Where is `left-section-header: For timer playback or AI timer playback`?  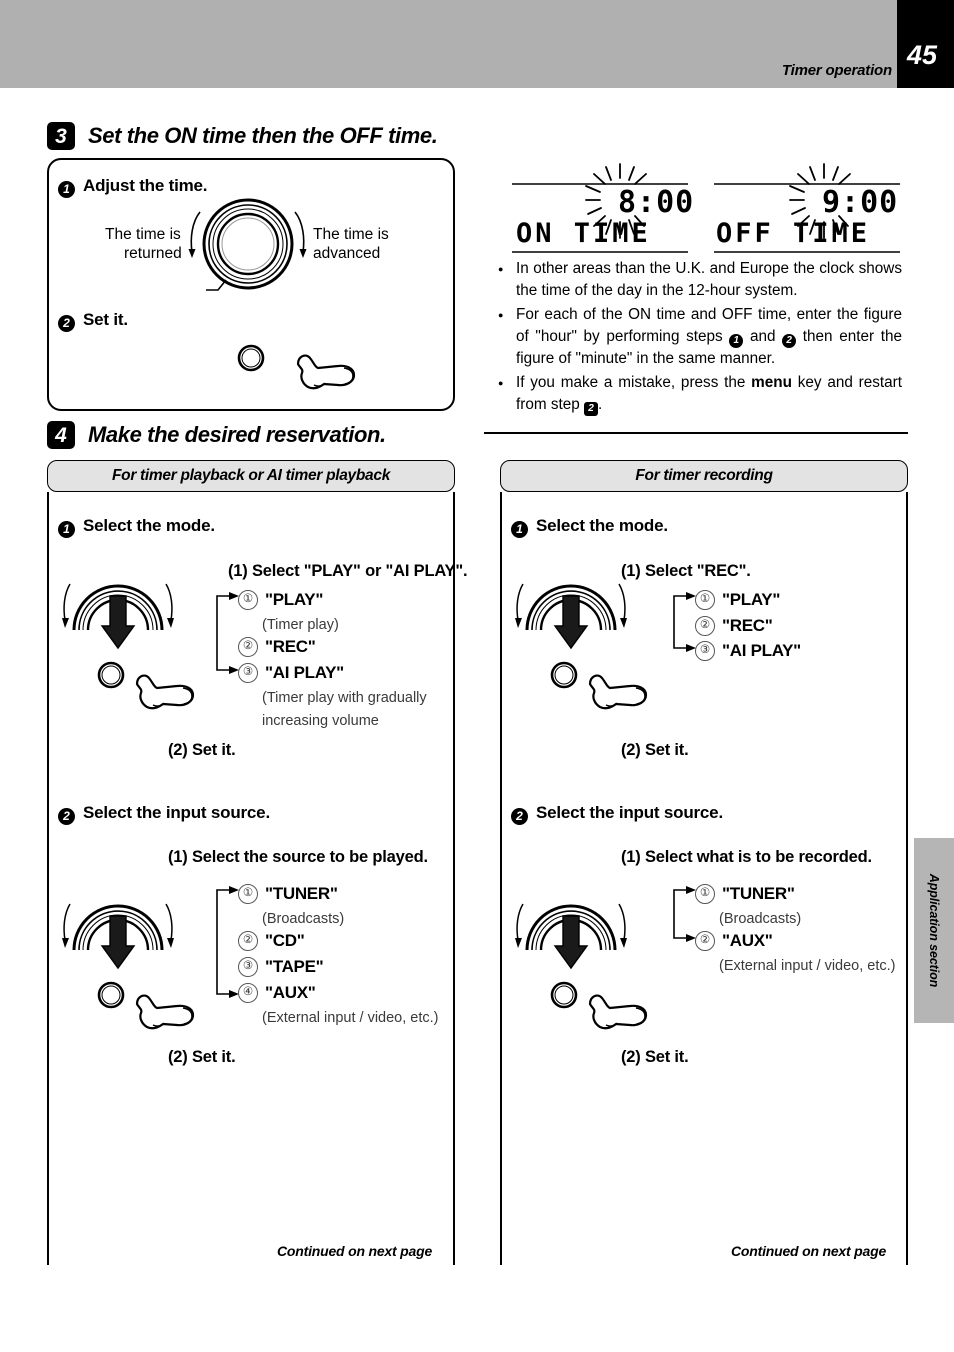 left-section-header: For timer playback or AI timer playback is located at coordinates (251, 476).